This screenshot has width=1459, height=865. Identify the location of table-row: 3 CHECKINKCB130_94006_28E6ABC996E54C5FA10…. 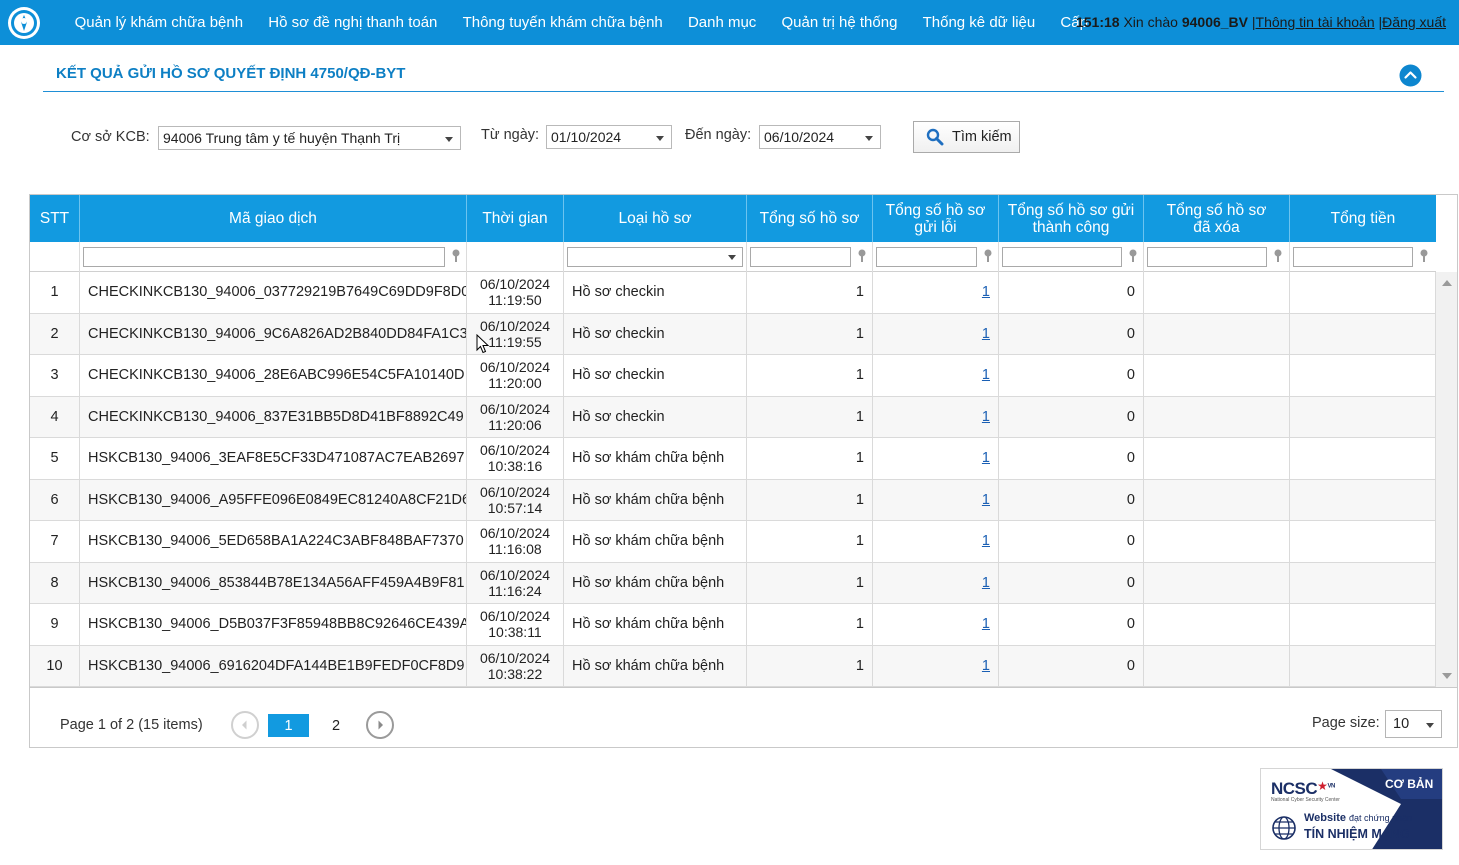
(733, 376).